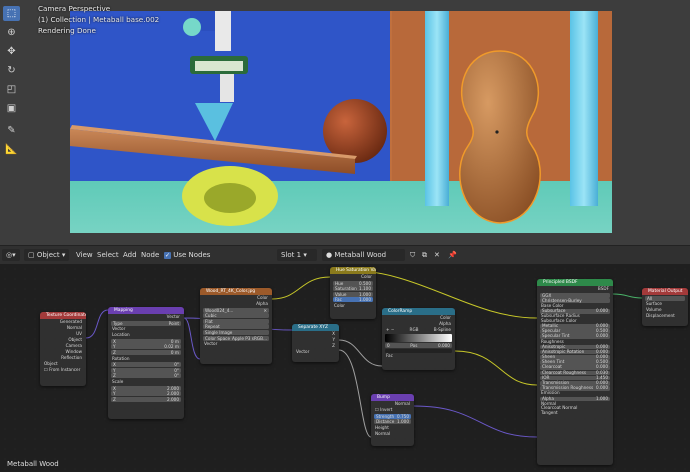 This screenshot has width=690, height=472. Describe the element at coordinates (412, 255) in the screenshot. I see `fake-user-shield-icon: ⛉` at that location.